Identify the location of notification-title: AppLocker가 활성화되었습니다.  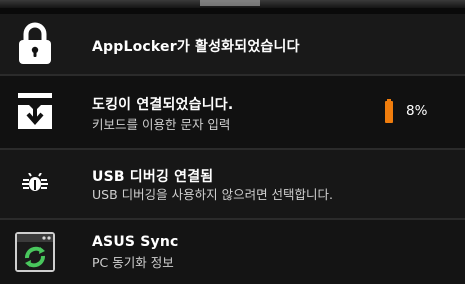
(196, 47).